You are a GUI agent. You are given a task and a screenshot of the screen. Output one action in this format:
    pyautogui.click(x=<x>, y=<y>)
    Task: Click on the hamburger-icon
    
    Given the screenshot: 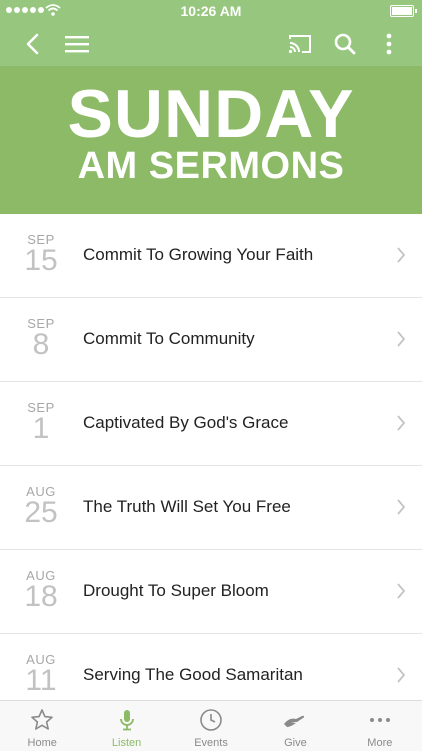 What is the action you would take?
    pyautogui.click(x=77, y=44)
    